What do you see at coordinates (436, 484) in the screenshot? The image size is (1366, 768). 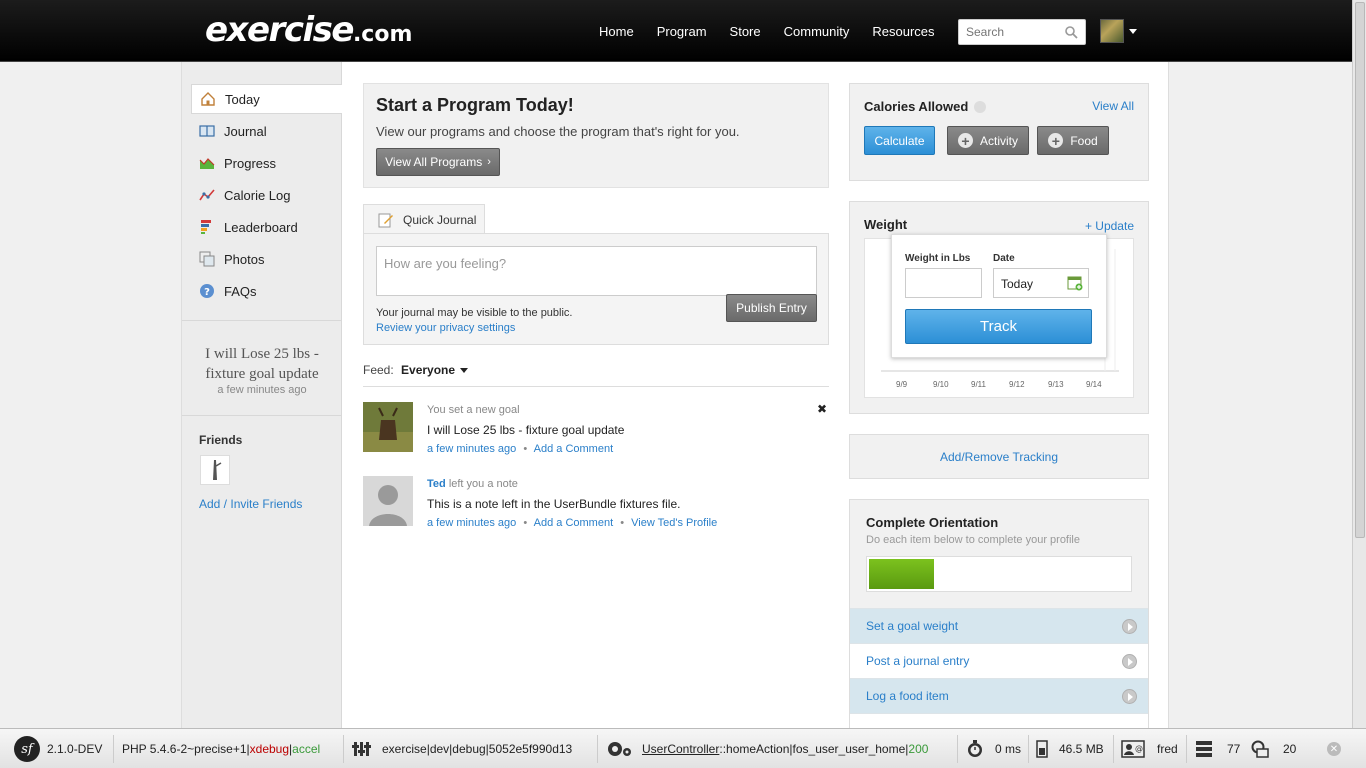 I see `feed-item-user-link: Ted` at bounding box center [436, 484].